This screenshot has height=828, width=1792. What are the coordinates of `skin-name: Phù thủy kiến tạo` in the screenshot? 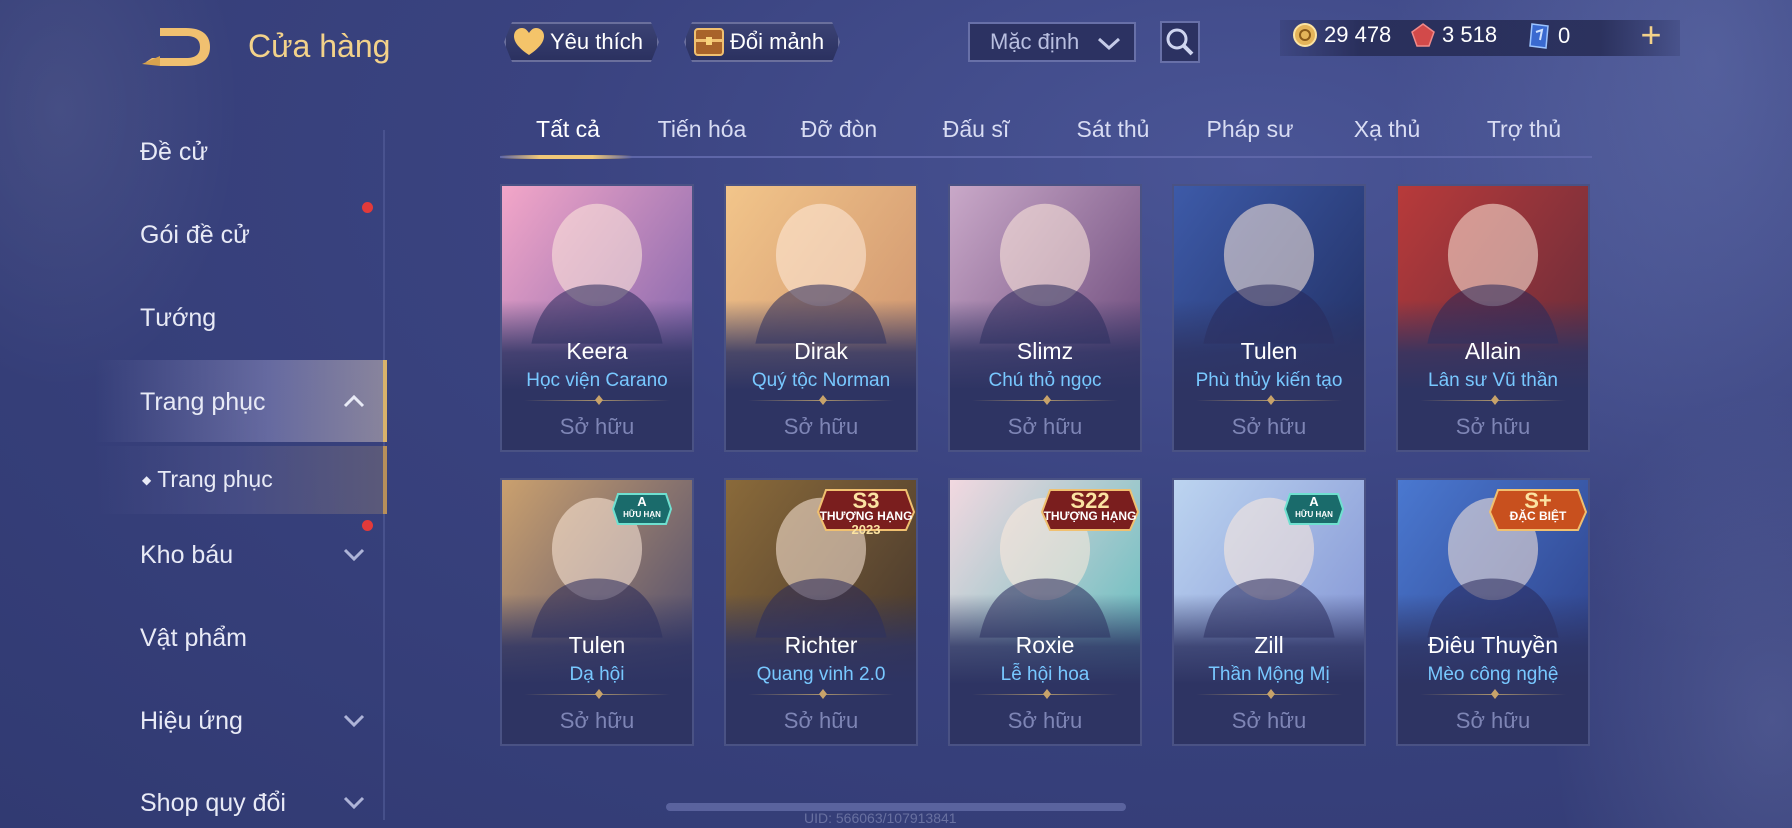 It's located at (1269, 380).